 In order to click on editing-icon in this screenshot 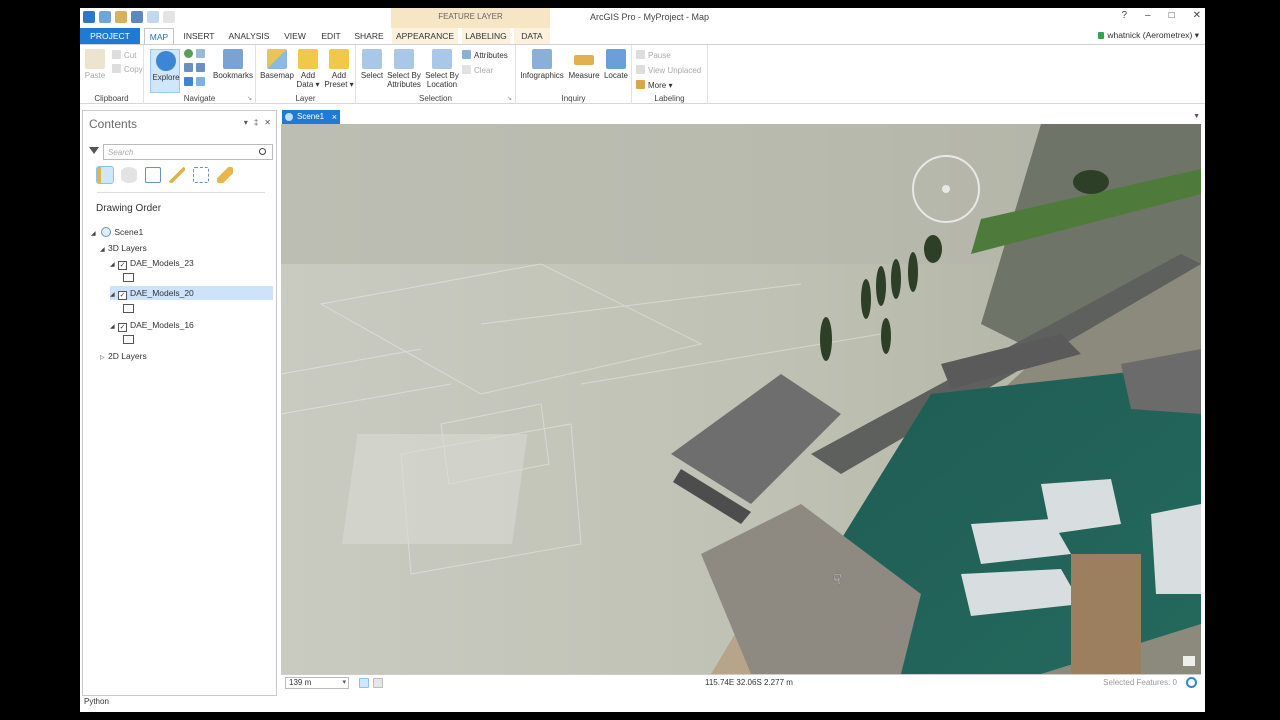, I will do `click(177, 175)`.